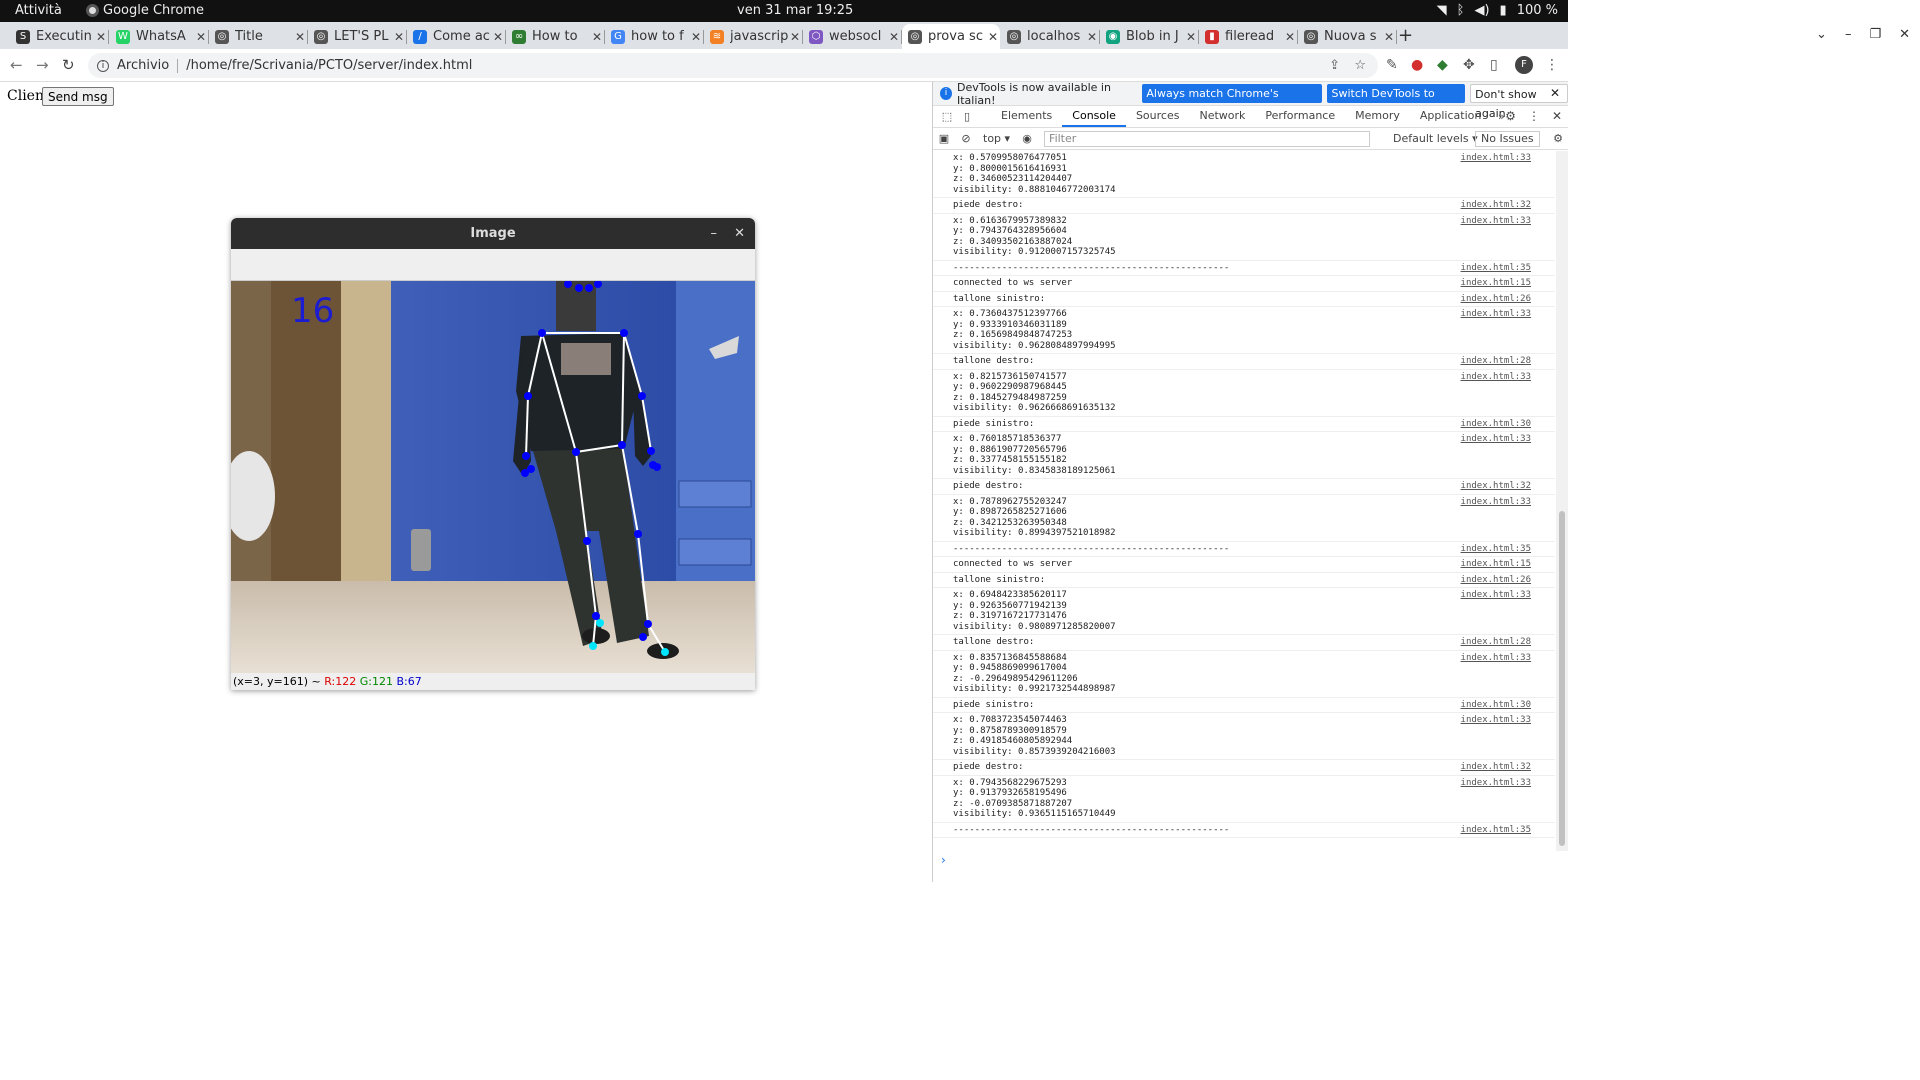 This screenshot has height=1080, width=1920. I want to click on system-tray: ◥ ᛒ ◀) ▮ 100 %, so click(1497, 10).